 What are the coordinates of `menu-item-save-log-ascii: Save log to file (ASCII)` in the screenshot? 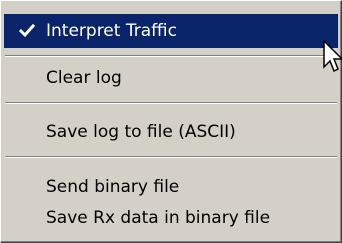 It's located at (171, 132).